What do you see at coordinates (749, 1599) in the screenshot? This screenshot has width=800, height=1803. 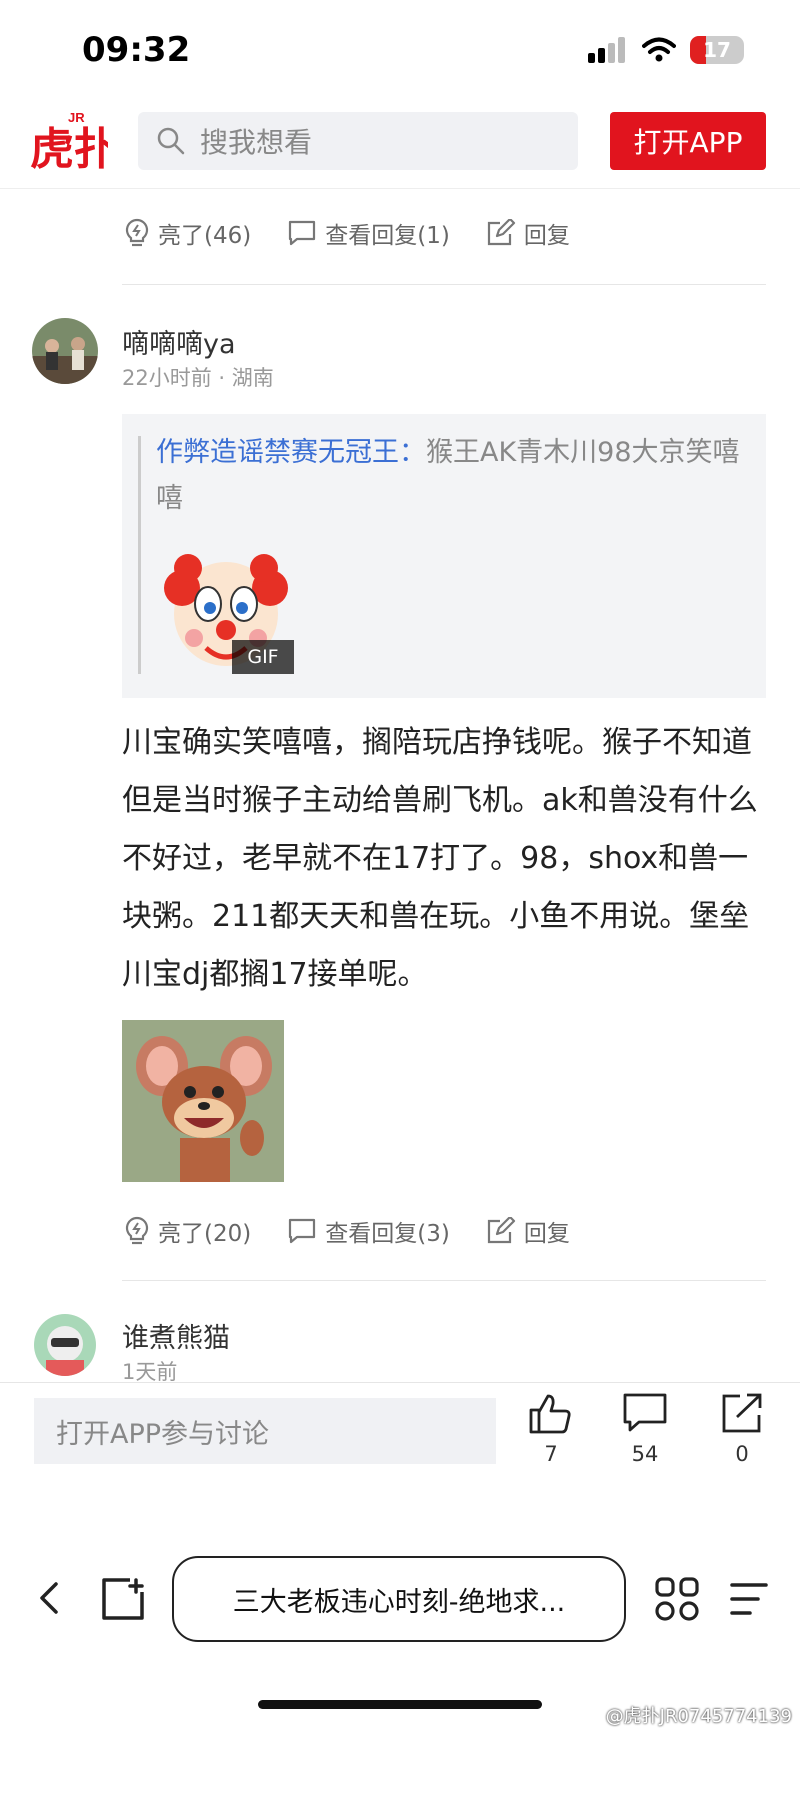 I see `menu-icon` at bounding box center [749, 1599].